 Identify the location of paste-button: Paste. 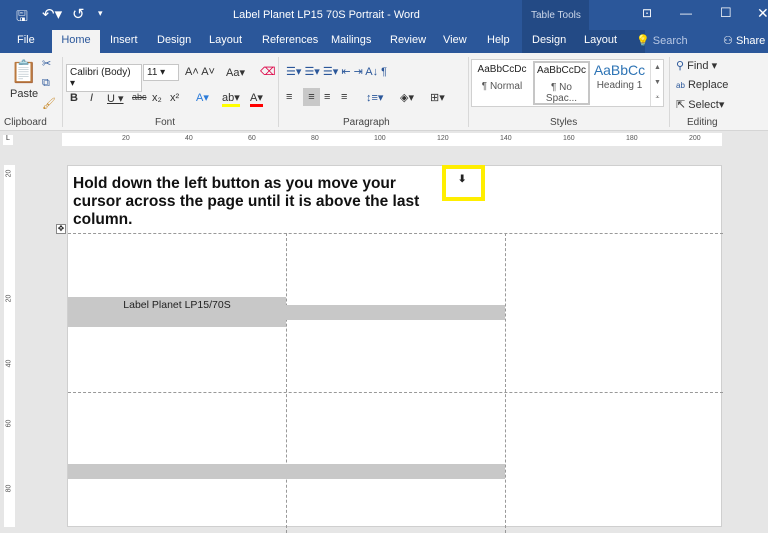
(24, 94).